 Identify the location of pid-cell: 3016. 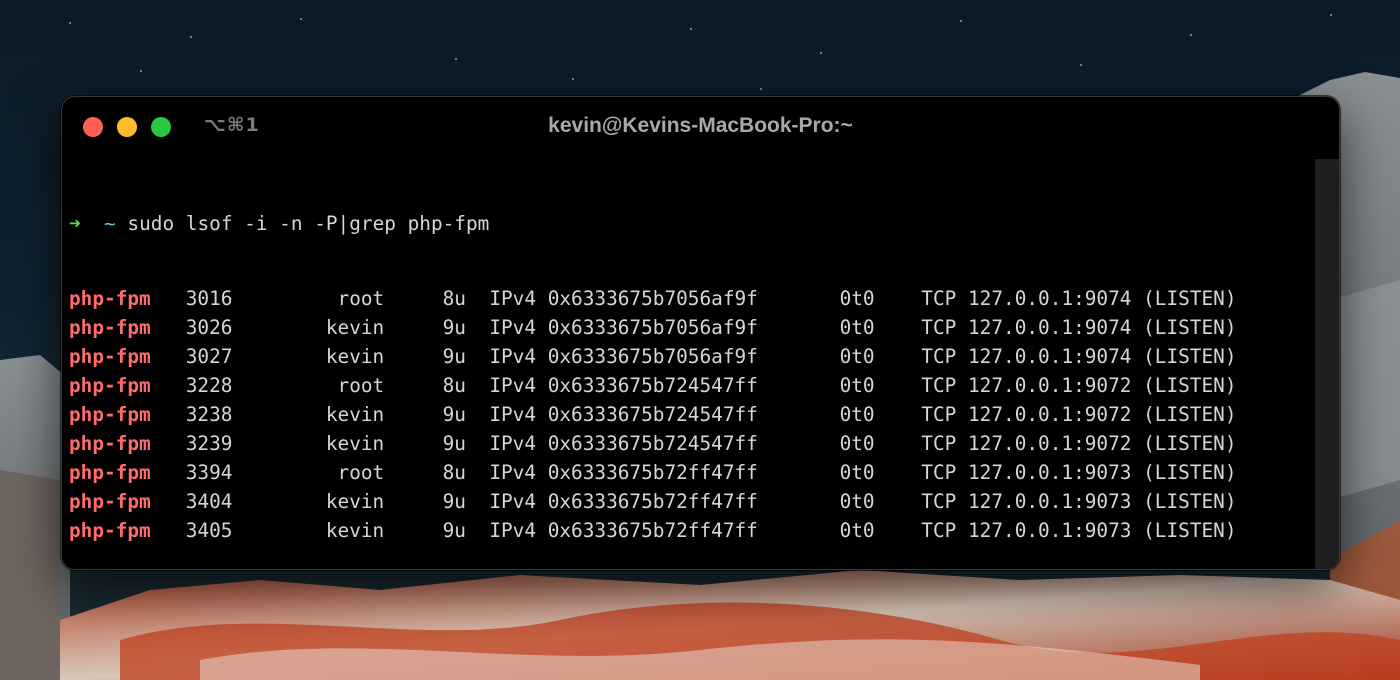
(232, 298).